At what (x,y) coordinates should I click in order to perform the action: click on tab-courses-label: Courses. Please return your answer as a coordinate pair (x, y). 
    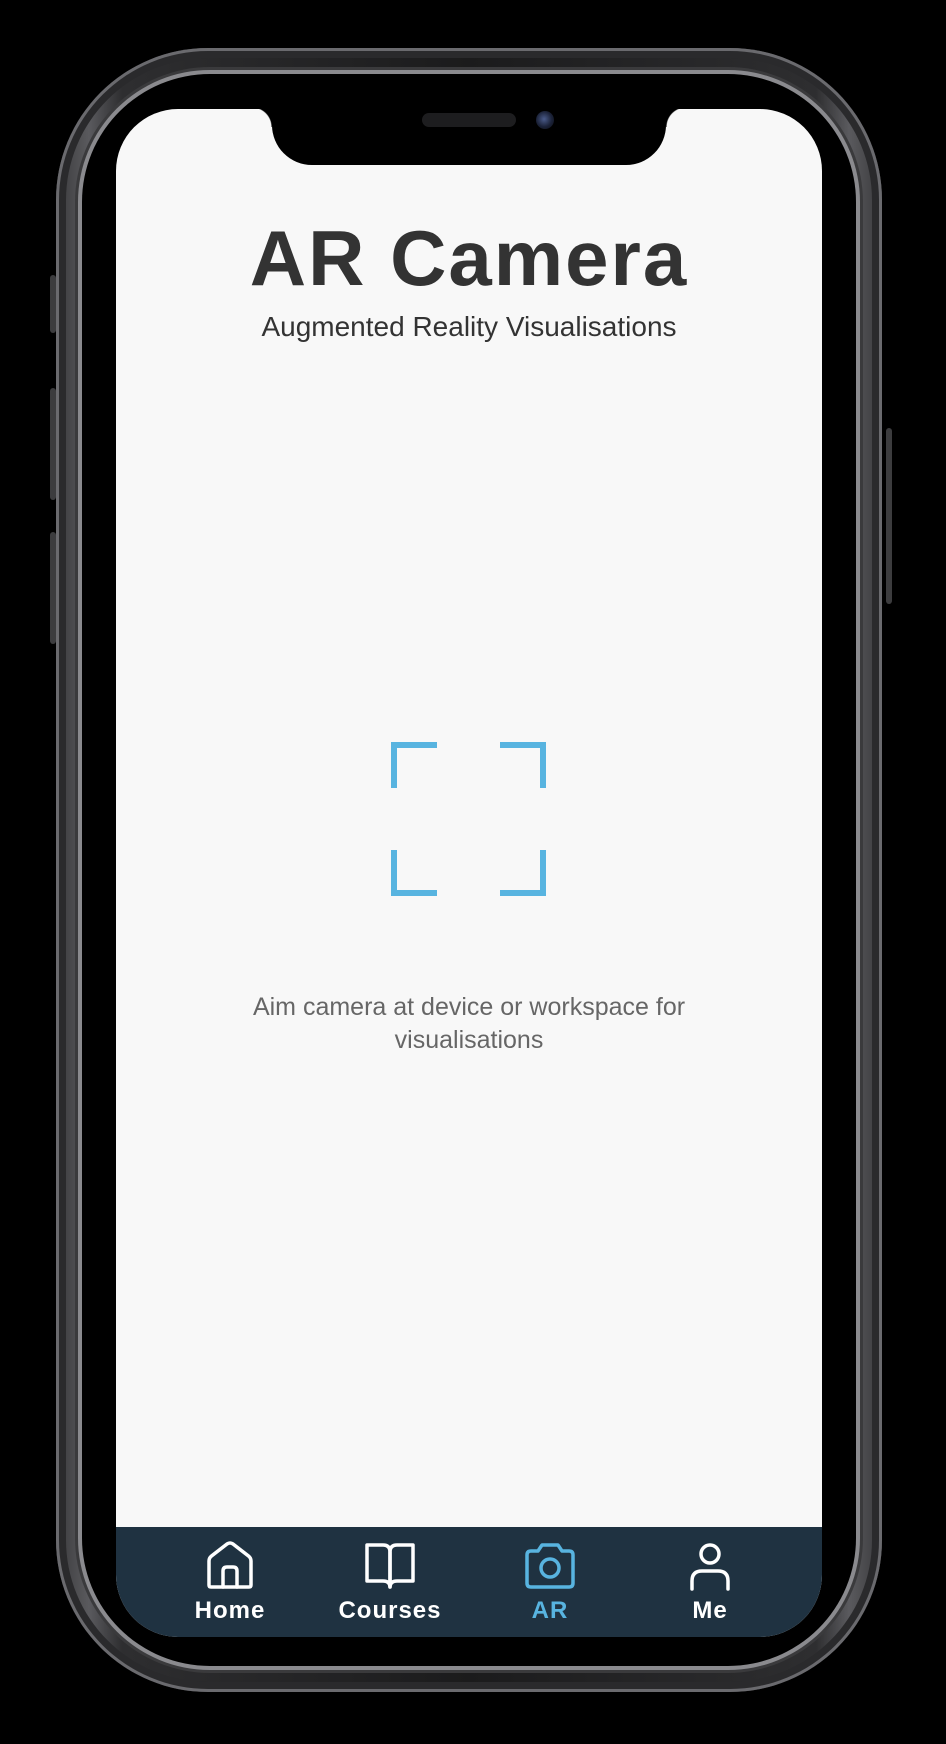
    Looking at the image, I should click on (390, 1610).